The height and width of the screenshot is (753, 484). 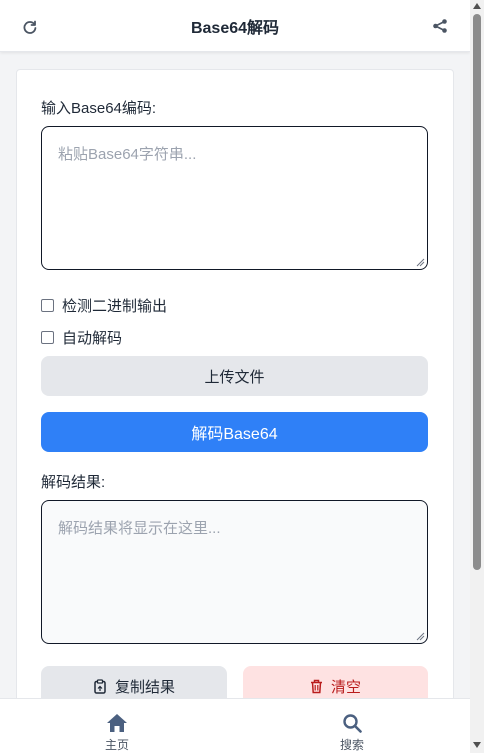 I want to click on nav-item-home: 主页, so click(x=117, y=733).